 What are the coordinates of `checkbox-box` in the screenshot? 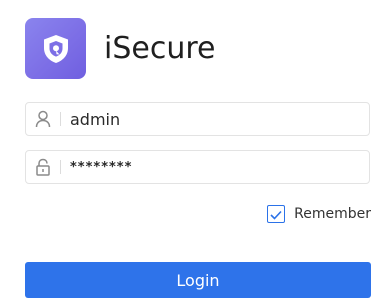 It's located at (276, 214).